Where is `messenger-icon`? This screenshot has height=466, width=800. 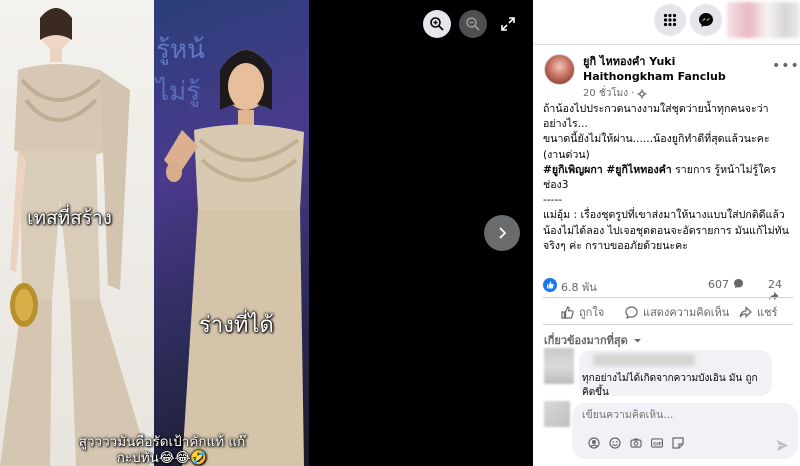 messenger-icon is located at coordinates (706, 20).